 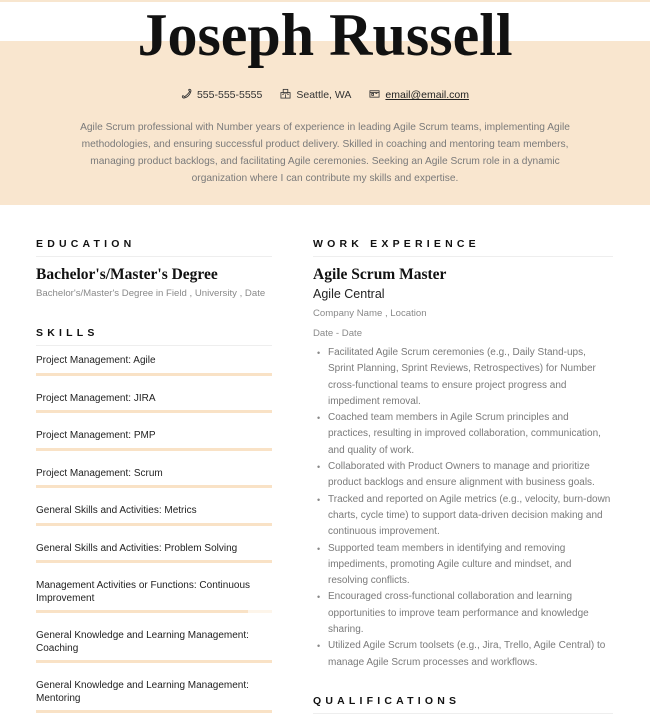 What do you see at coordinates (127, 274) in the screenshot?
I see `degree-title: Bachelor's/Master's Degree` at bounding box center [127, 274].